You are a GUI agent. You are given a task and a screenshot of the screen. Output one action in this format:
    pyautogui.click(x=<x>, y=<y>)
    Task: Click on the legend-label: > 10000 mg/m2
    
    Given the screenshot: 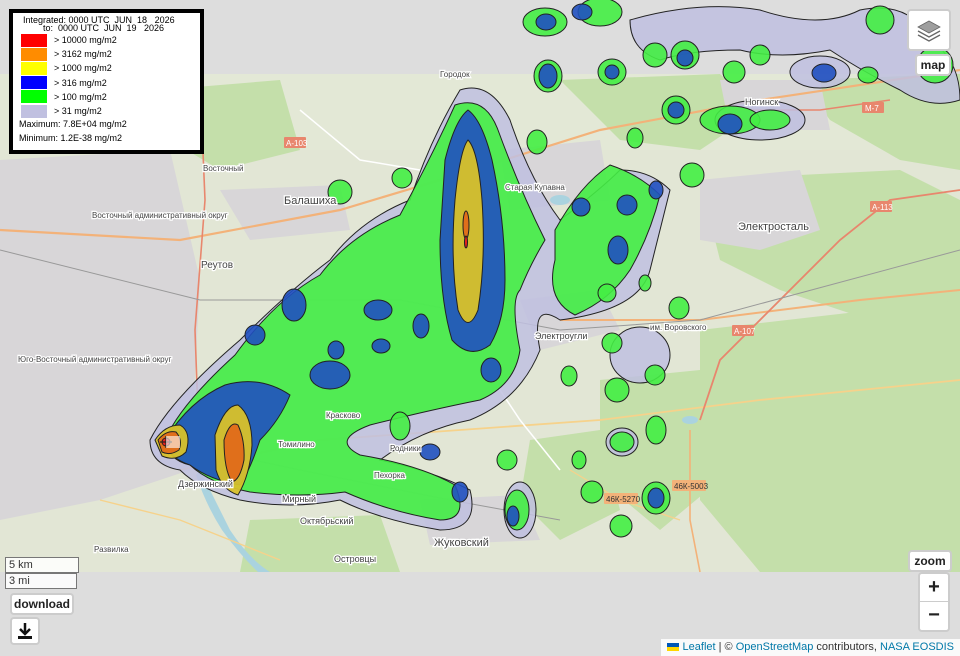 What is the action you would take?
    pyautogui.click(x=85, y=40)
    